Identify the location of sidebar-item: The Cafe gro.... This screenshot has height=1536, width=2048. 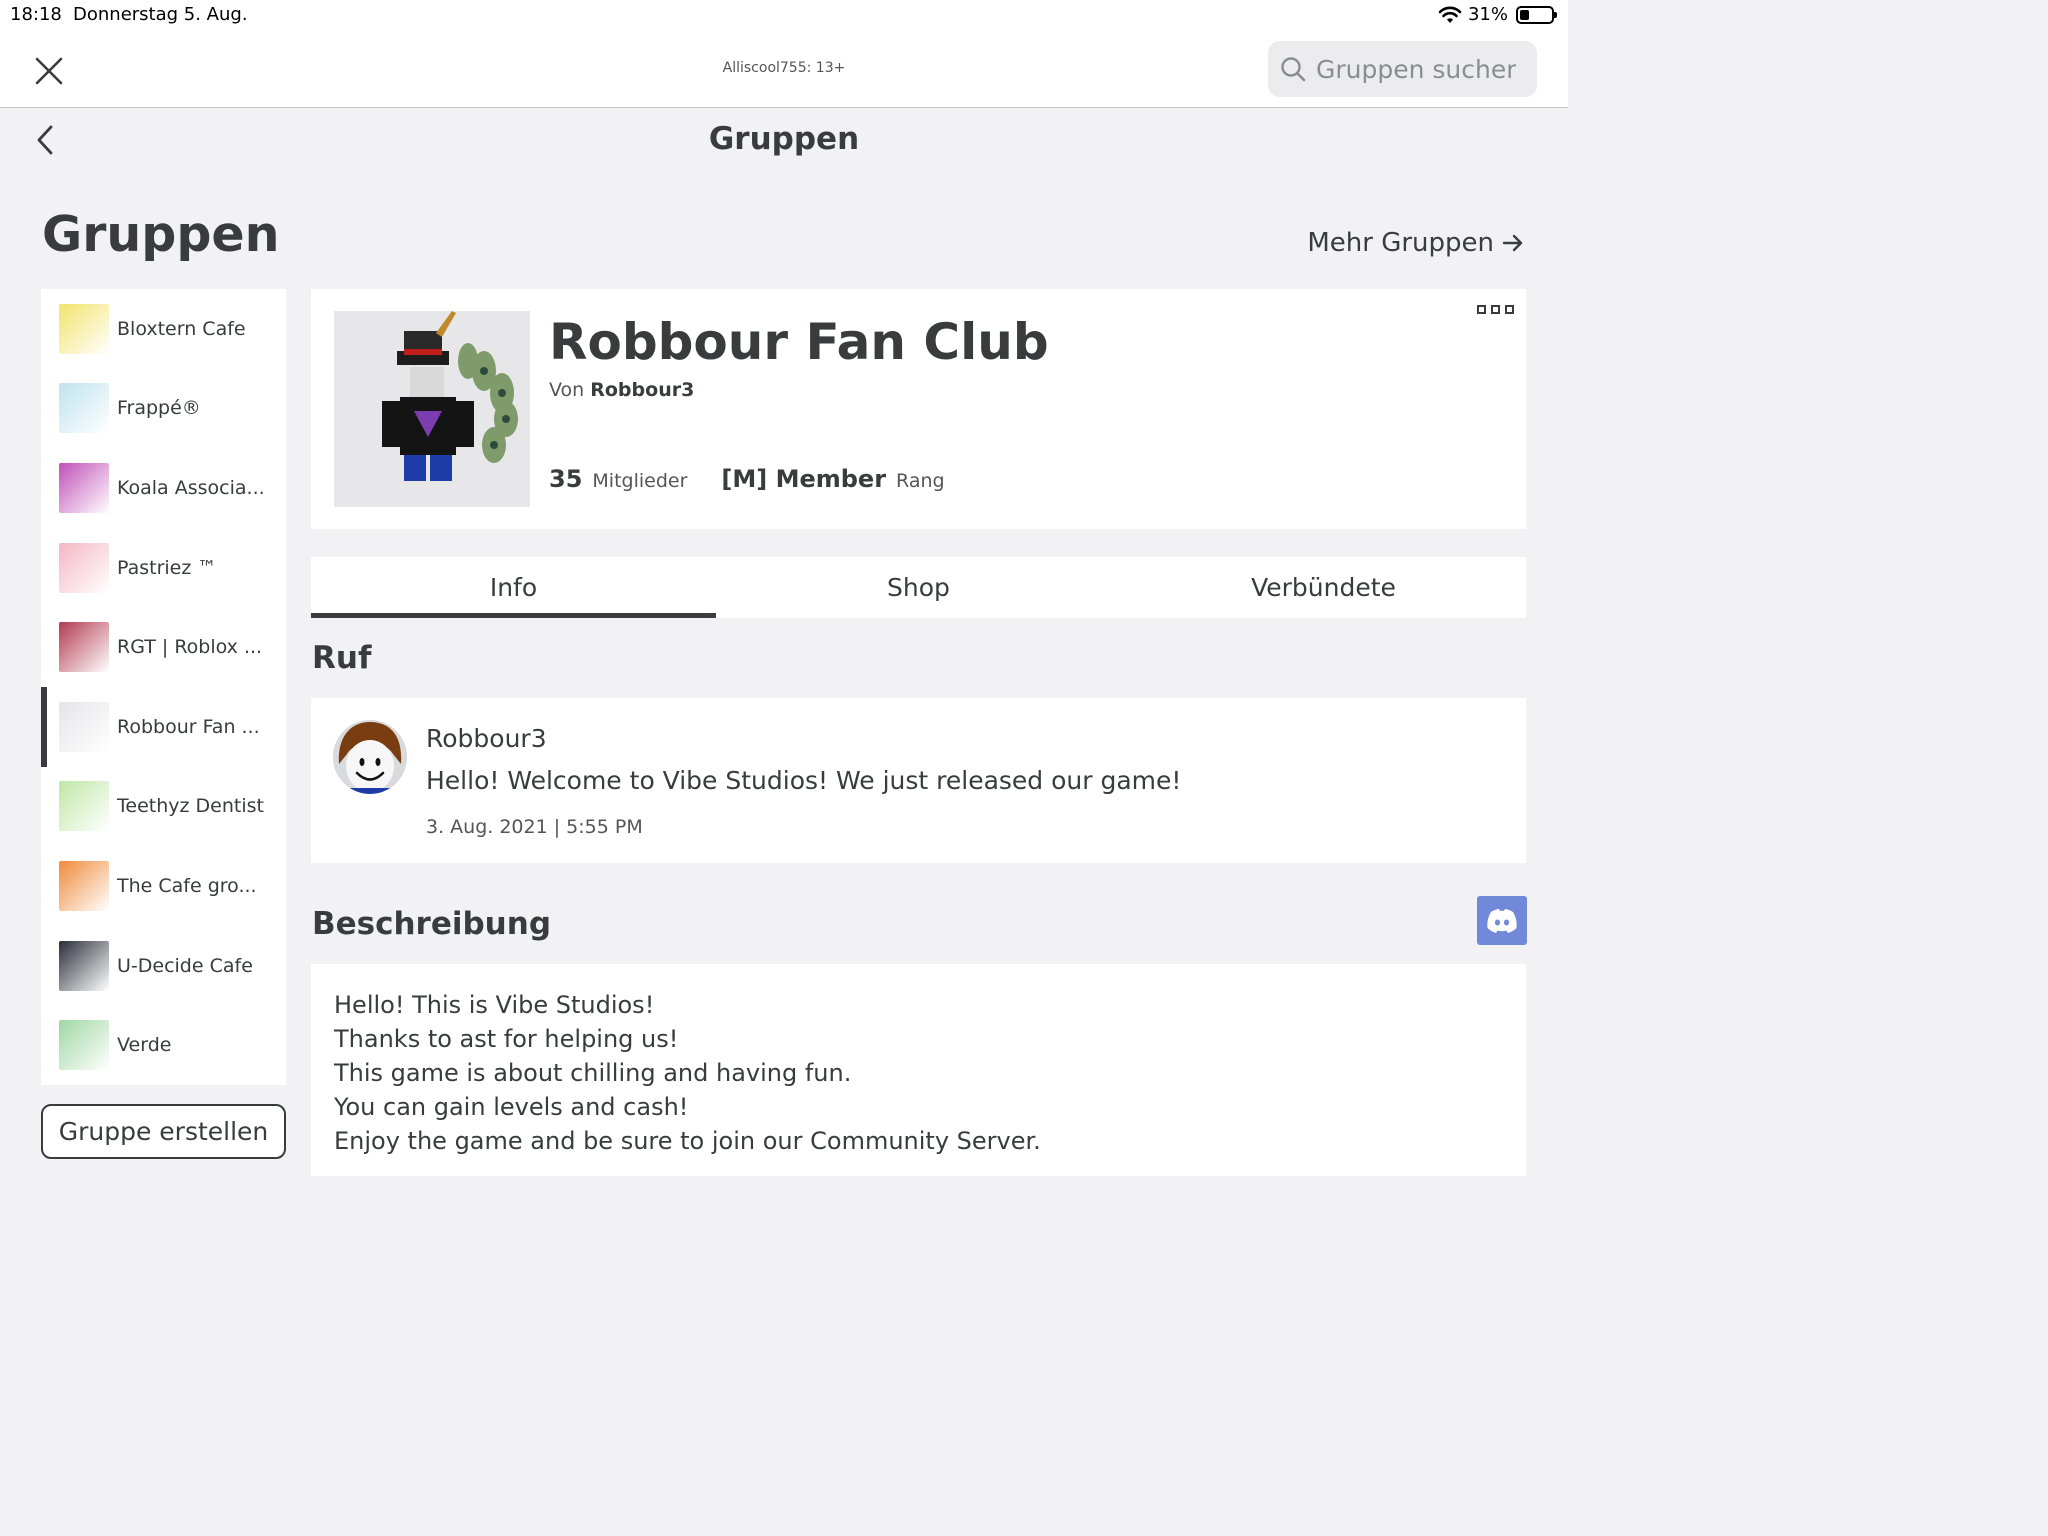
(163, 886).